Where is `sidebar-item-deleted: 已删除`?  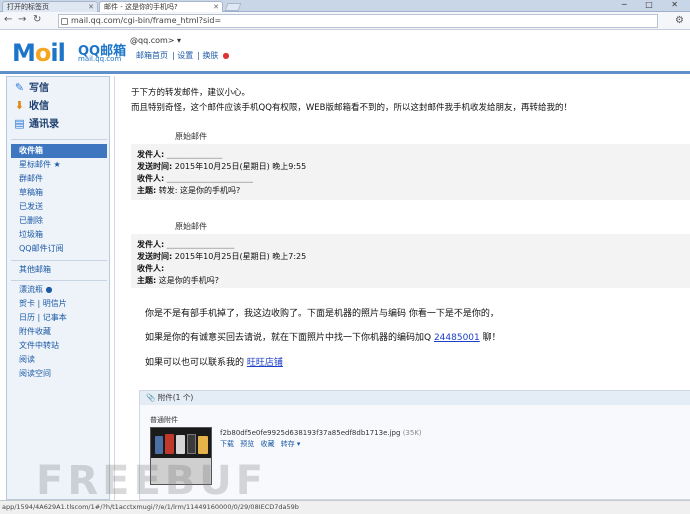 sidebar-item-deleted: 已删除 is located at coordinates (59, 221).